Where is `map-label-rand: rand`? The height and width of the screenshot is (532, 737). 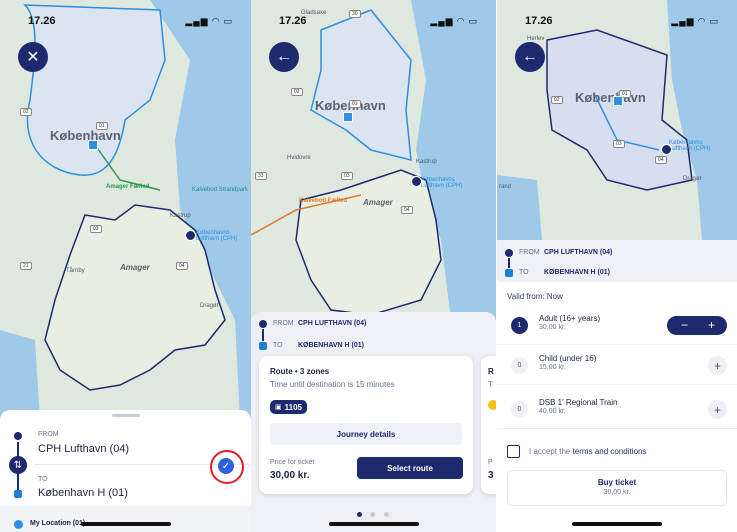 map-label-rand: rand is located at coordinates (505, 187).